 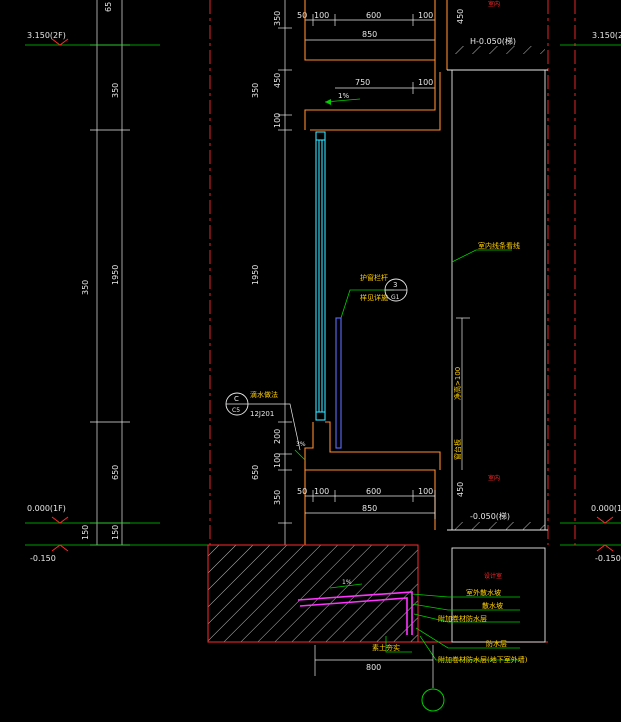 What do you see at coordinates (457, 449) in the screenshot?
I see `vert-label-2: 窗台板` at bounding box center [457, 449].